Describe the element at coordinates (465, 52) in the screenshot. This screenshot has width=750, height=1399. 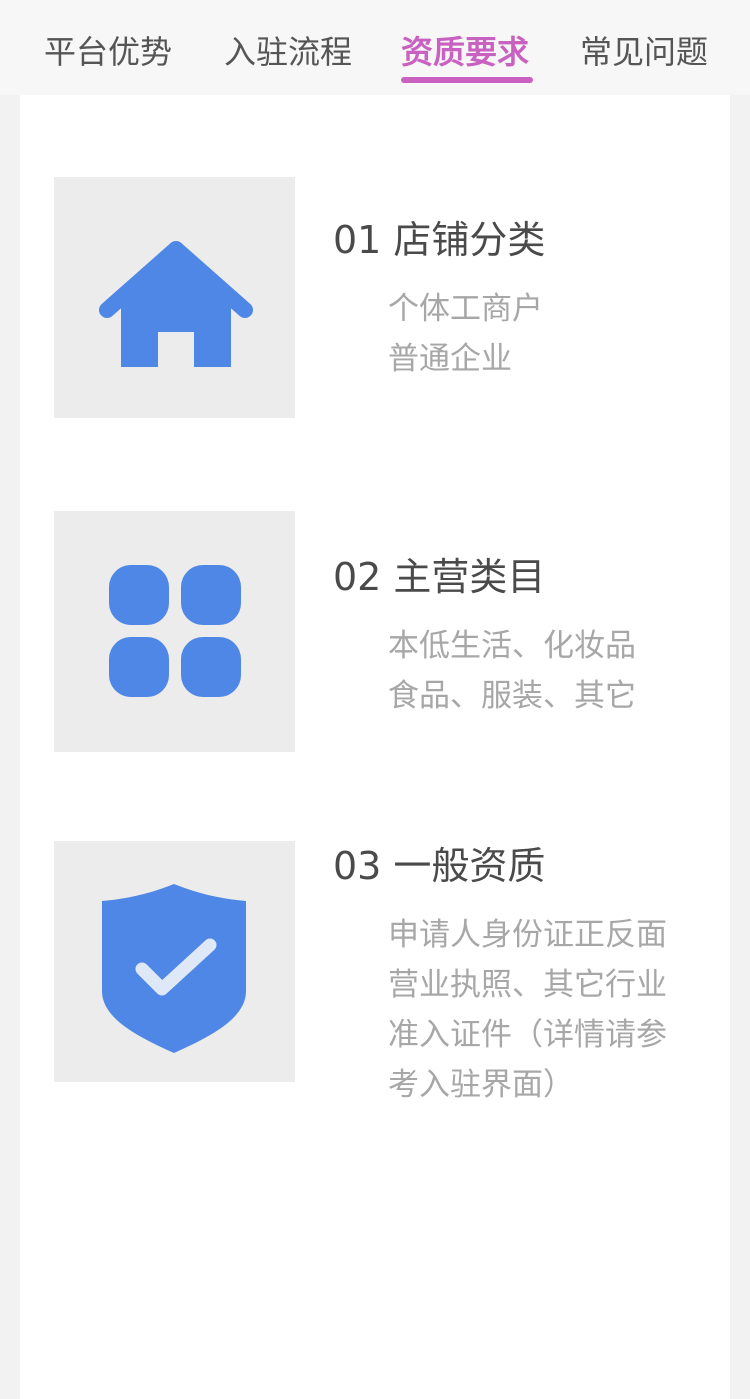
I see `tab-qualification-requirements: 资质要求` at that location.